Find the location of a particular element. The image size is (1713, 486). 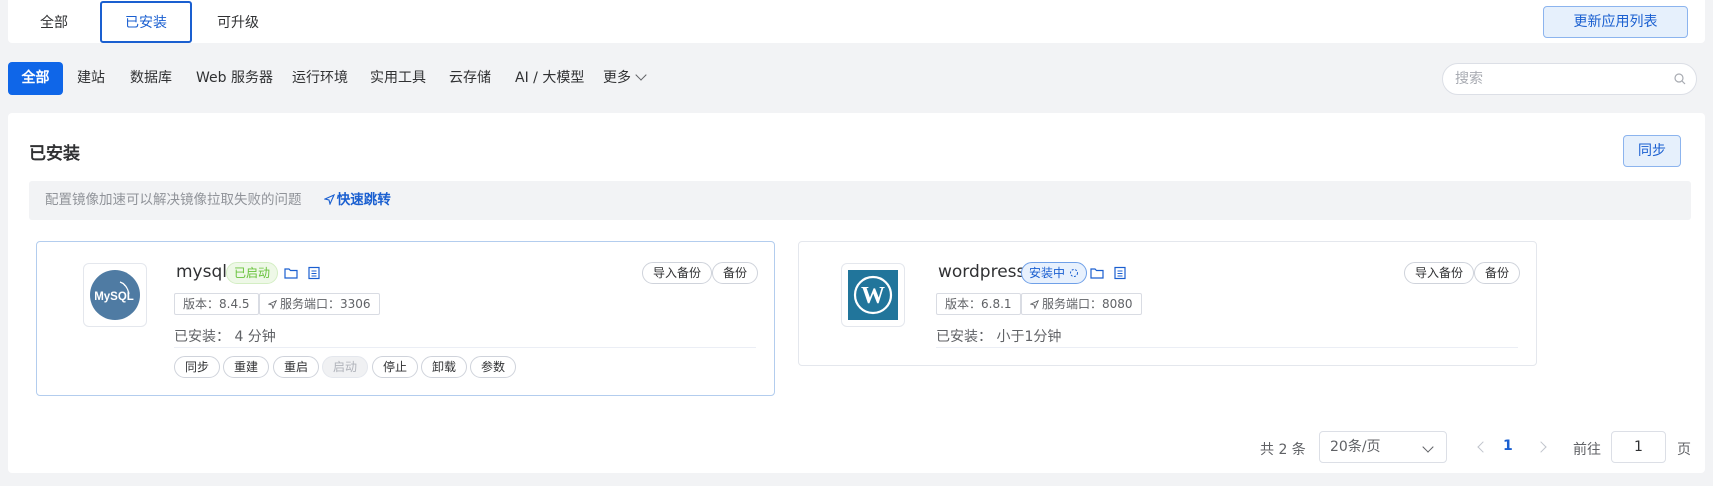

spinner-icon is located at coordinates (1073, 273).